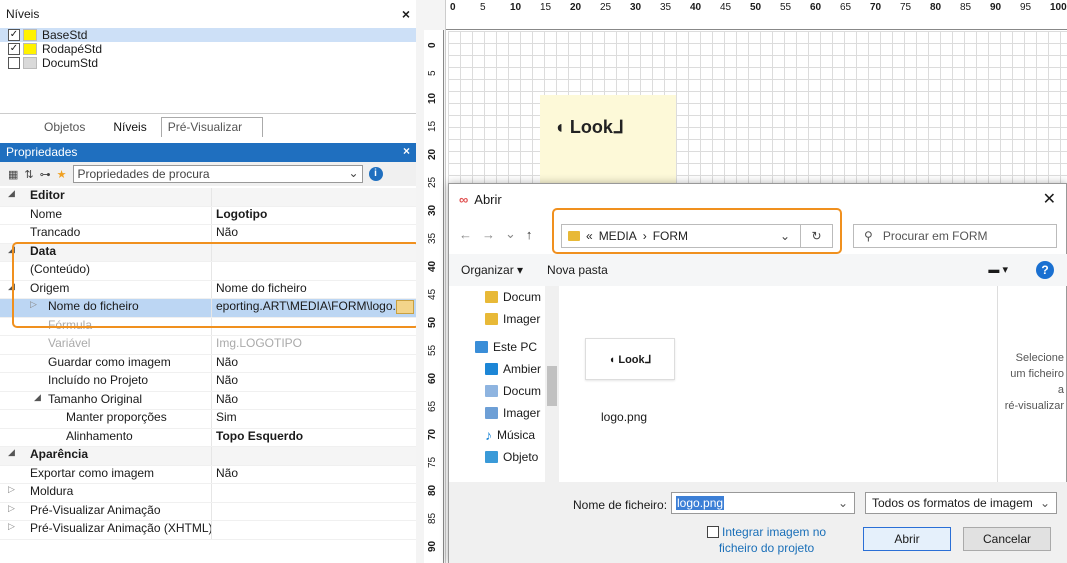  What do you see at coordinates (208, 419) in the screenshot?
I see `property-row: Manter proporções Sim` at bounding box center [208, 419].